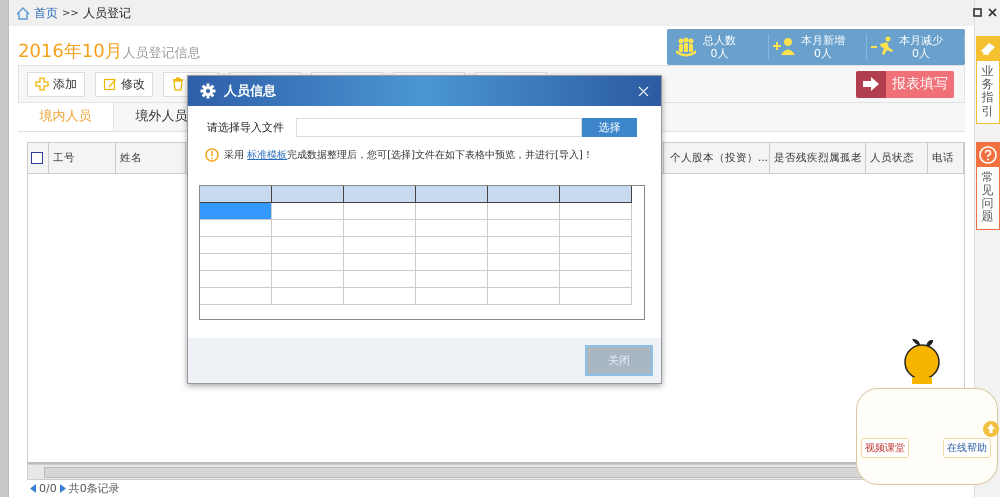 The height and width of the screenshot is (497, 1000). I want to click on scrollbar, so click(4, 248).